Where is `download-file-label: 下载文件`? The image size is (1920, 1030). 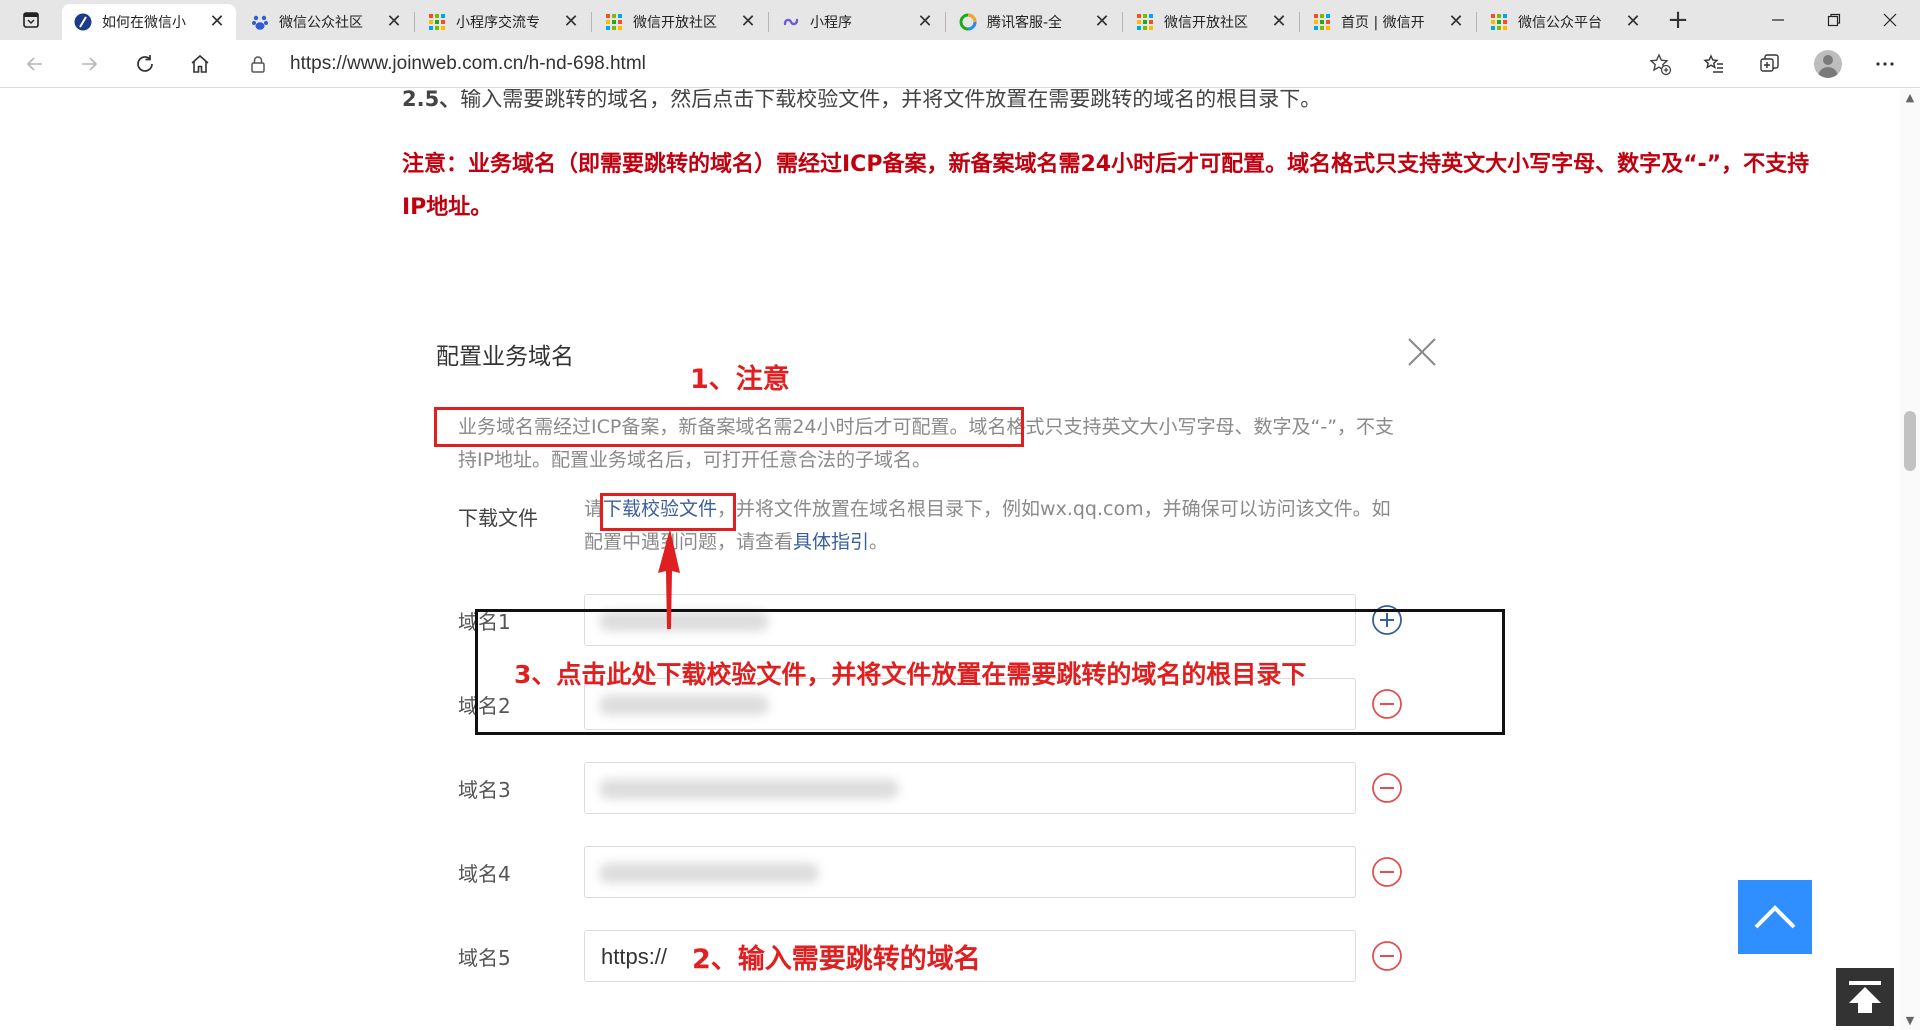
download-file-label: 下载文件 is located at coordinates (498, 518).